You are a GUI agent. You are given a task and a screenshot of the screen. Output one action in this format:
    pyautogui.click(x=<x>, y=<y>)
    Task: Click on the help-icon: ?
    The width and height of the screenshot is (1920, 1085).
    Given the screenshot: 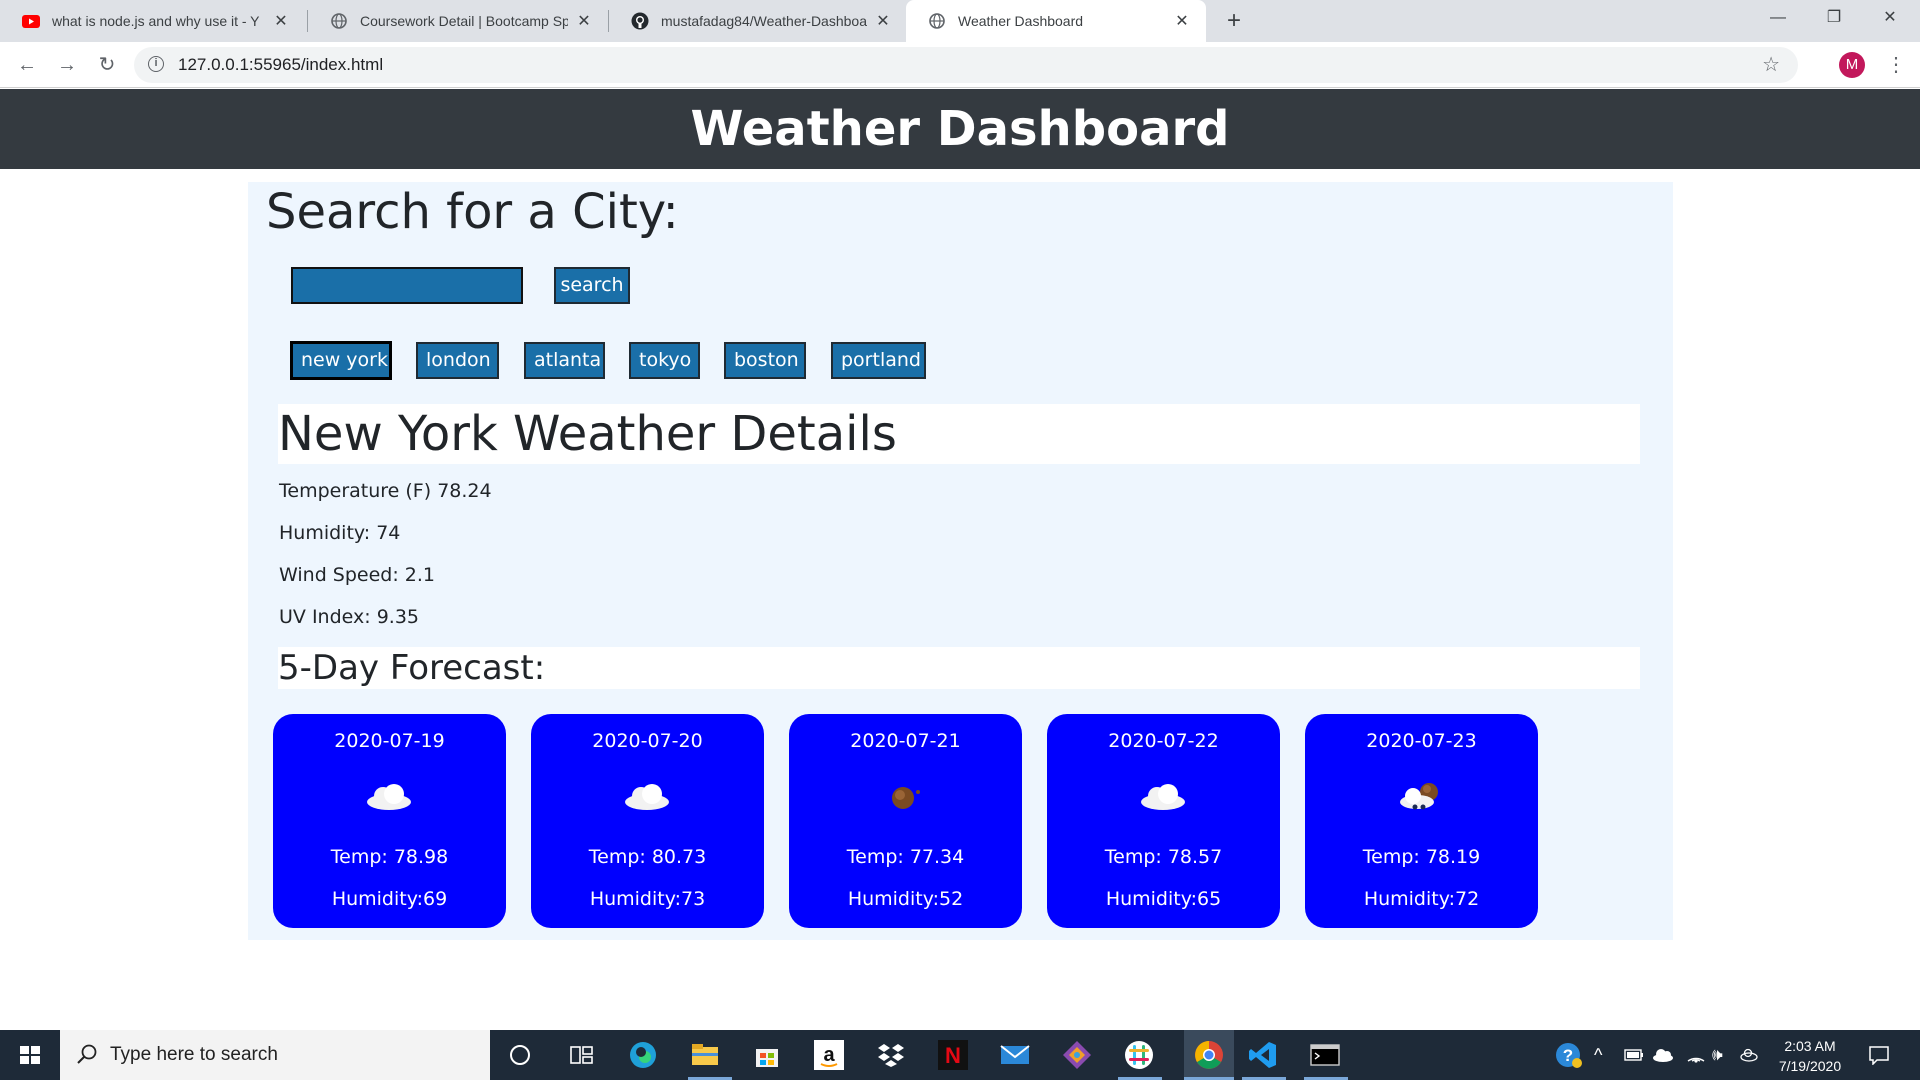 What is the action you would take?
    pyautogui.click(x=1568, y=1055)
    